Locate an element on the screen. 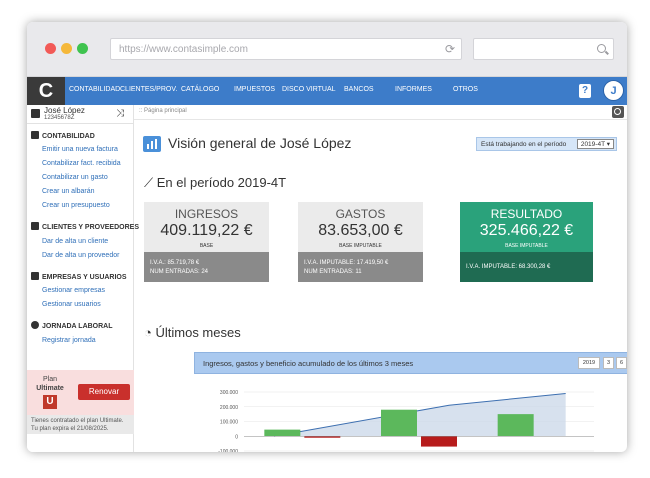 This screenshot has width=650, height=478. browser-chrome: https://www.contasimple.com ⟳ is located at coordinates (327, 49).